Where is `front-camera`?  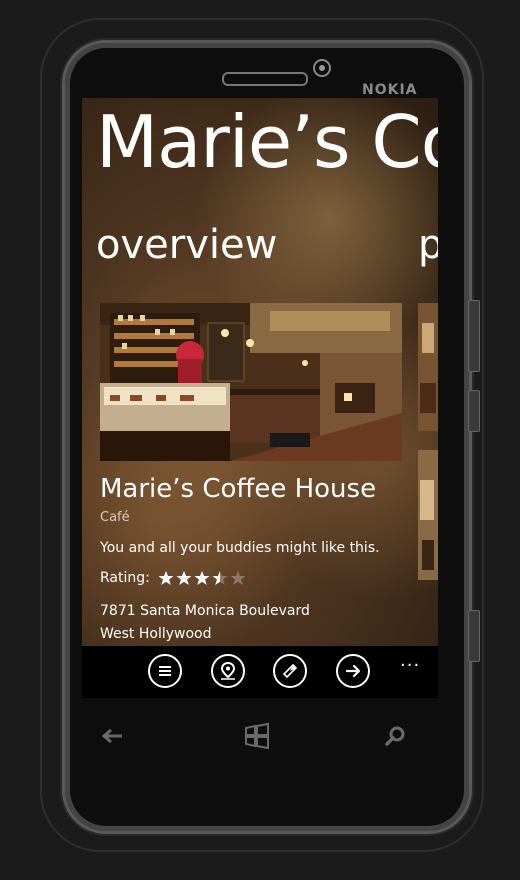
front-camera is located at coordinates (322, 68).